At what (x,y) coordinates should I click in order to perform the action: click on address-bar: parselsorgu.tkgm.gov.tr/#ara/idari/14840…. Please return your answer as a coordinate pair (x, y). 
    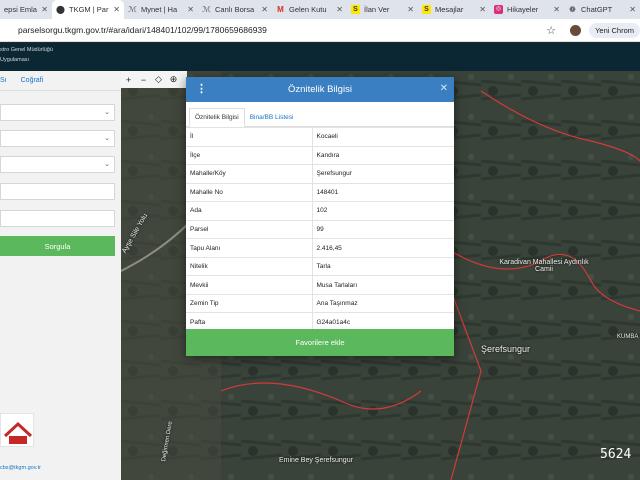
    Looking at the image, I should click on (320, 30).